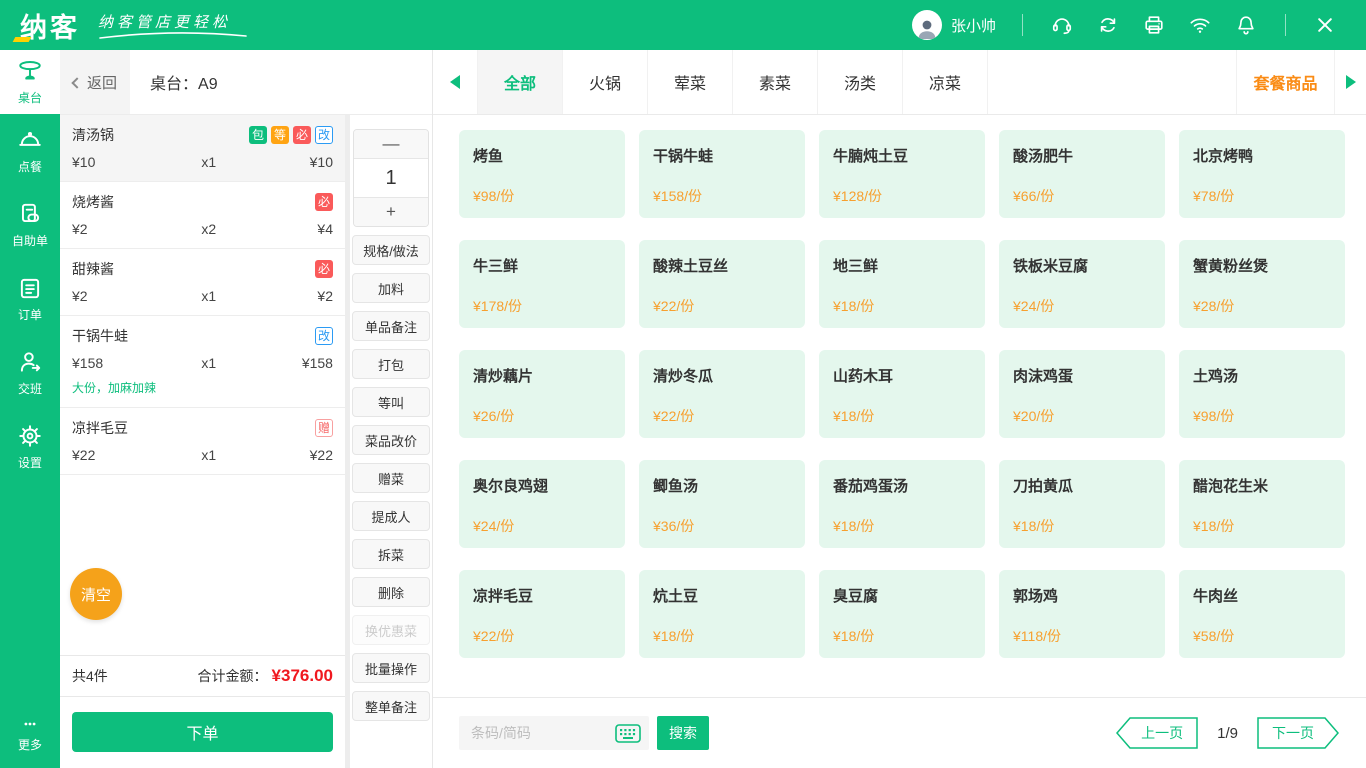  Describe the element at coordinates (173, 35) in the screenshot. I see `slogan-swoosh` at that location.